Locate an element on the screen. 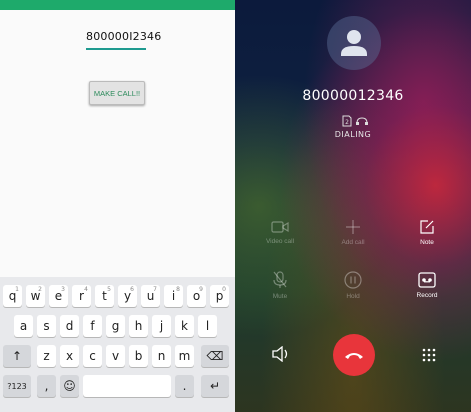 Image resolution: width=471 pixels, height=412 pixels. key-z: z is located at coordinates (46, 356).